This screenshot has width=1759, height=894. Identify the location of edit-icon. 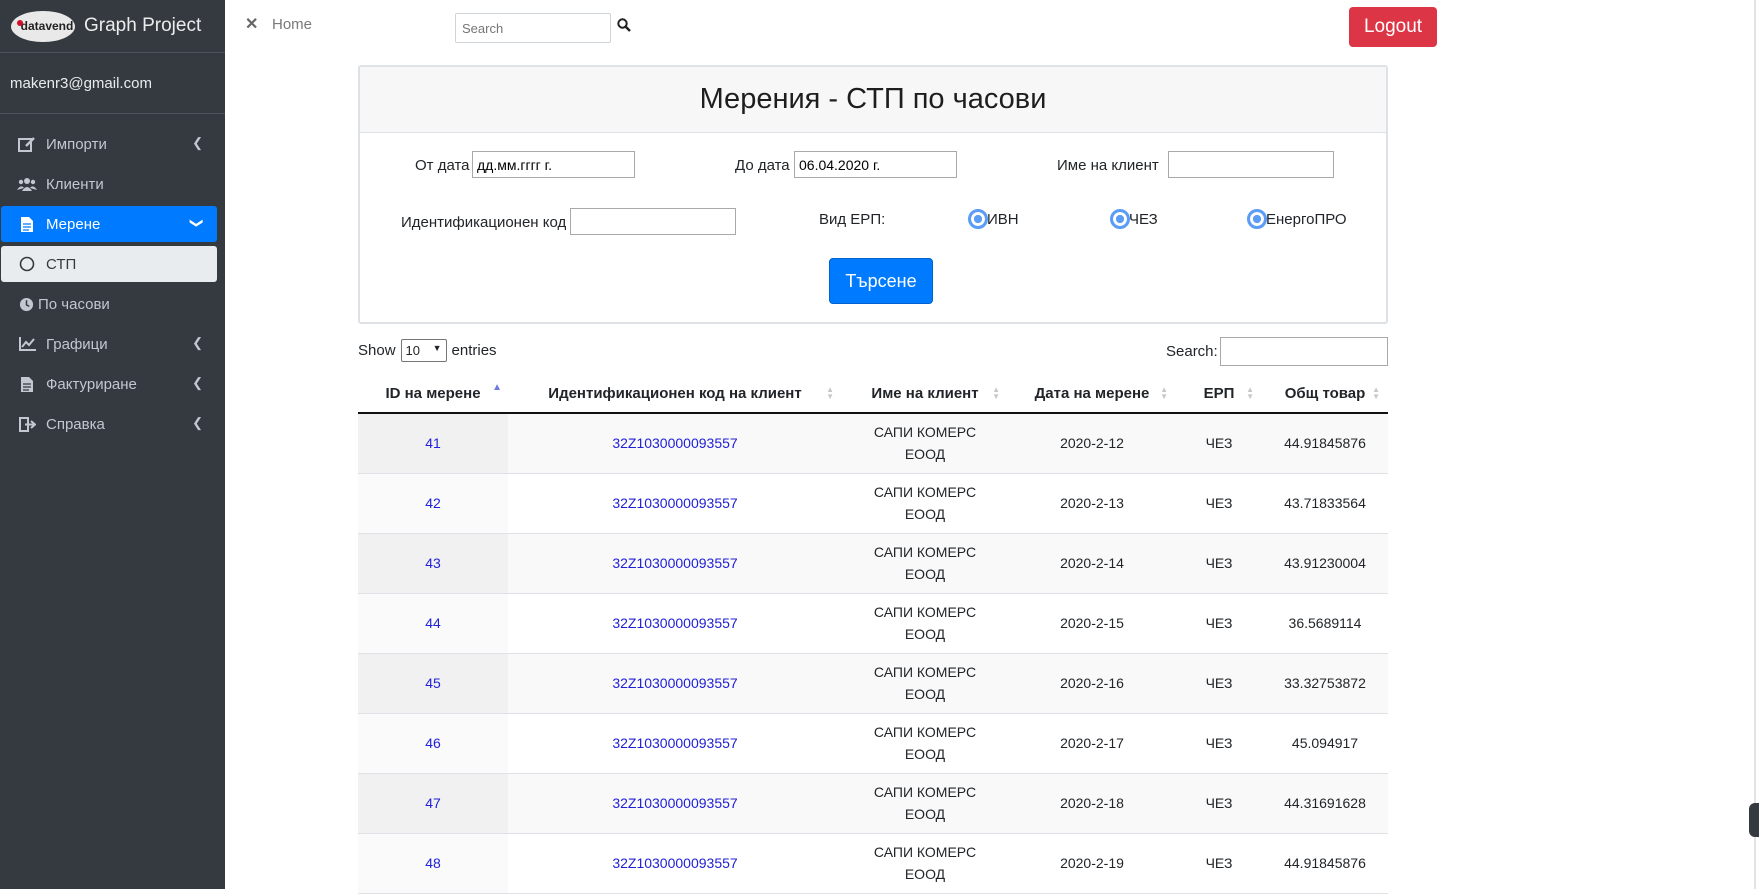
(27, 144).